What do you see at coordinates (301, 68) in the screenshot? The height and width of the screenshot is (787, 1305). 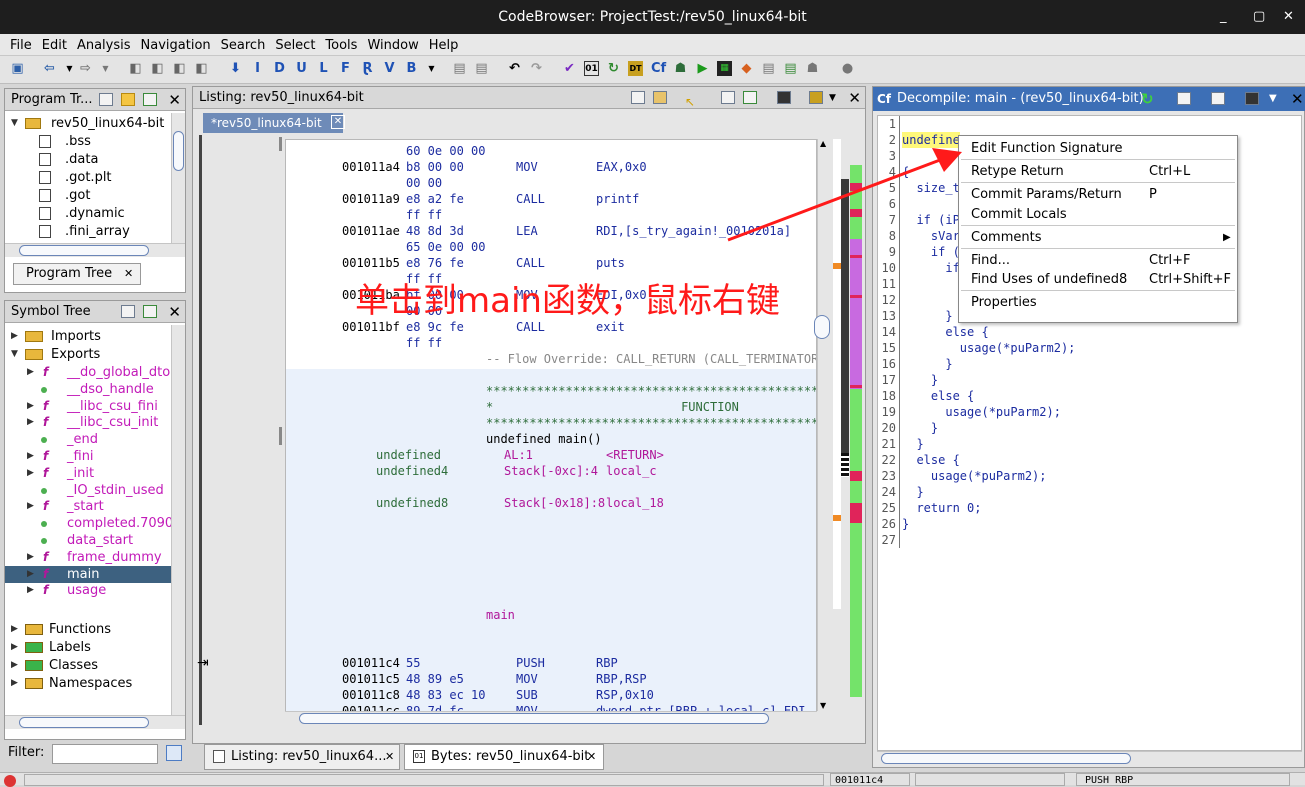 I see `undefined-U-icon: U` at bounding box center [301, 68].